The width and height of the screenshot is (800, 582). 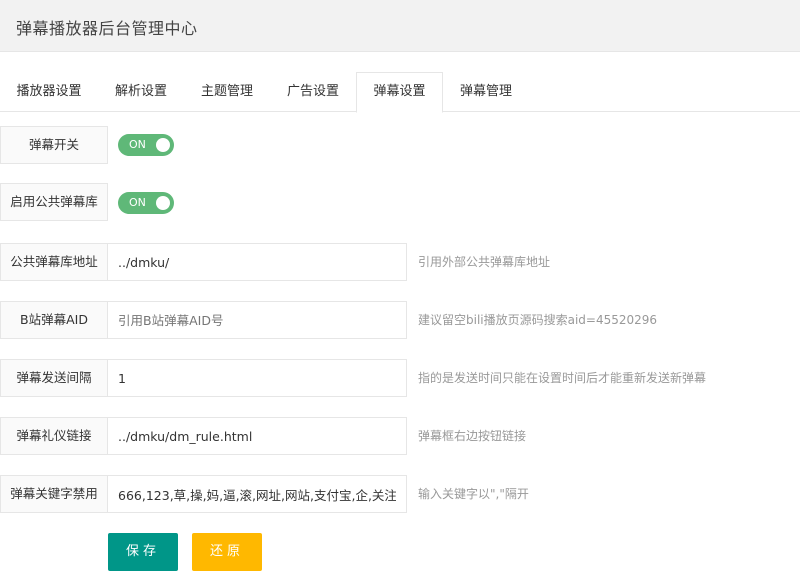 I want to click on tab-ad-settings: 广告设置, so click(x=313, y=92).